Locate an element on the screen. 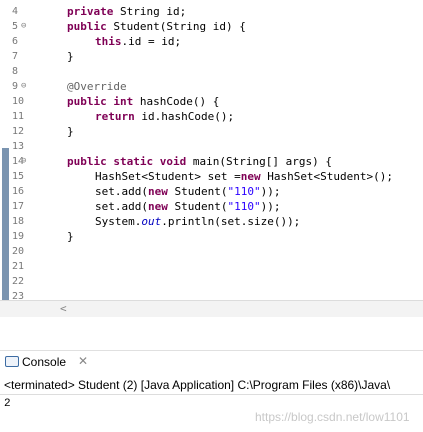 Image resolution: width=423 pixels, height=432 pixels. code-line-7: } is located at coordinates (70, 56).